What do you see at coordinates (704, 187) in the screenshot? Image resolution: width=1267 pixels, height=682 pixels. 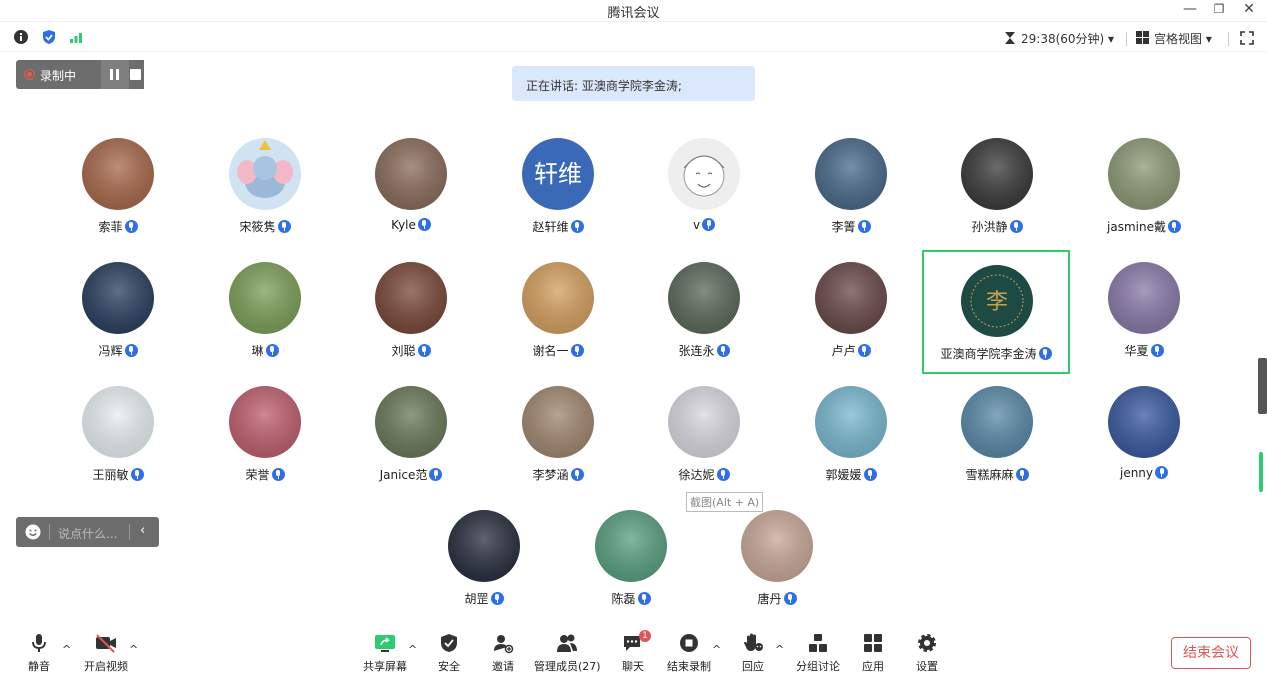 I see `participant-tile: v` at bounding box center [704, 187].